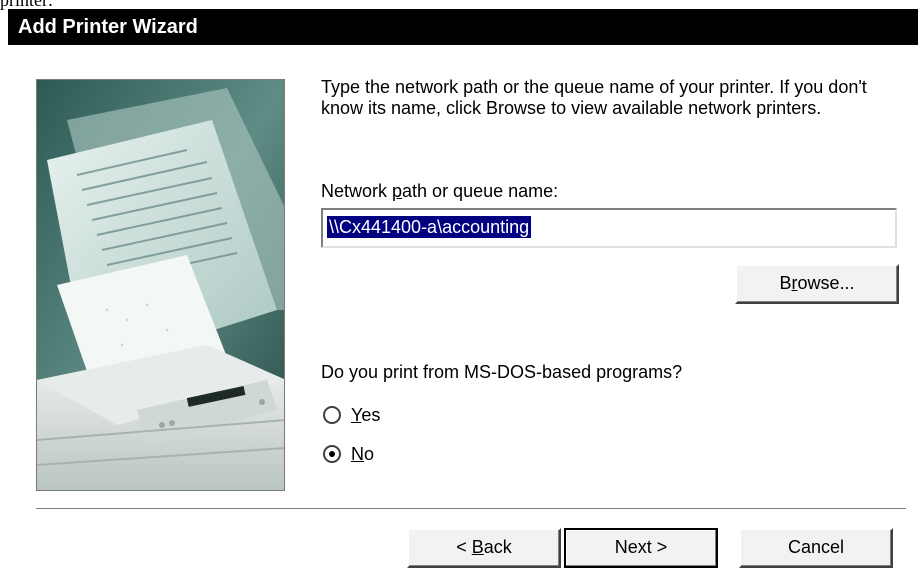 The height and width of the screenshot is (588, 922). What do you see at coordinates (609, 228) in the screenshot?
I see `network-path-input: \\Cx441400-a\accounting` at bounding box center [609, 228].